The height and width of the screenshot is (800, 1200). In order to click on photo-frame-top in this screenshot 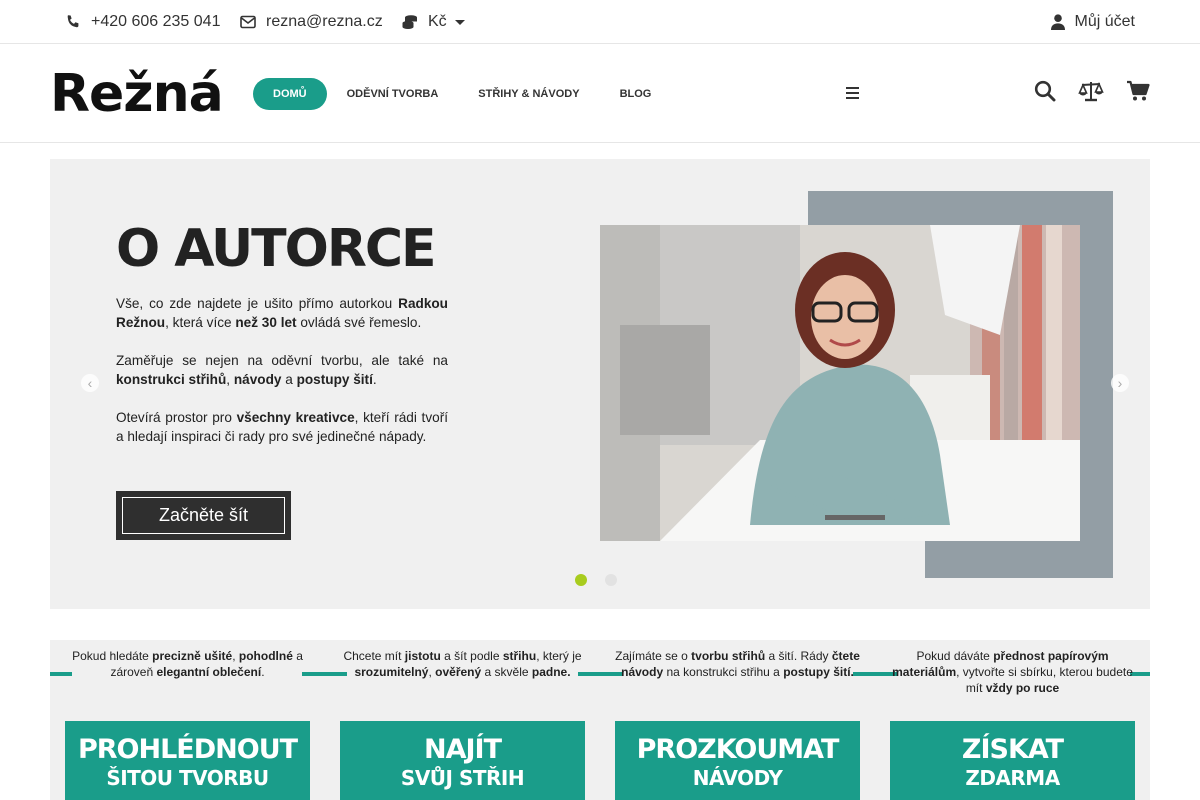, I will do `click(866, 208)`.